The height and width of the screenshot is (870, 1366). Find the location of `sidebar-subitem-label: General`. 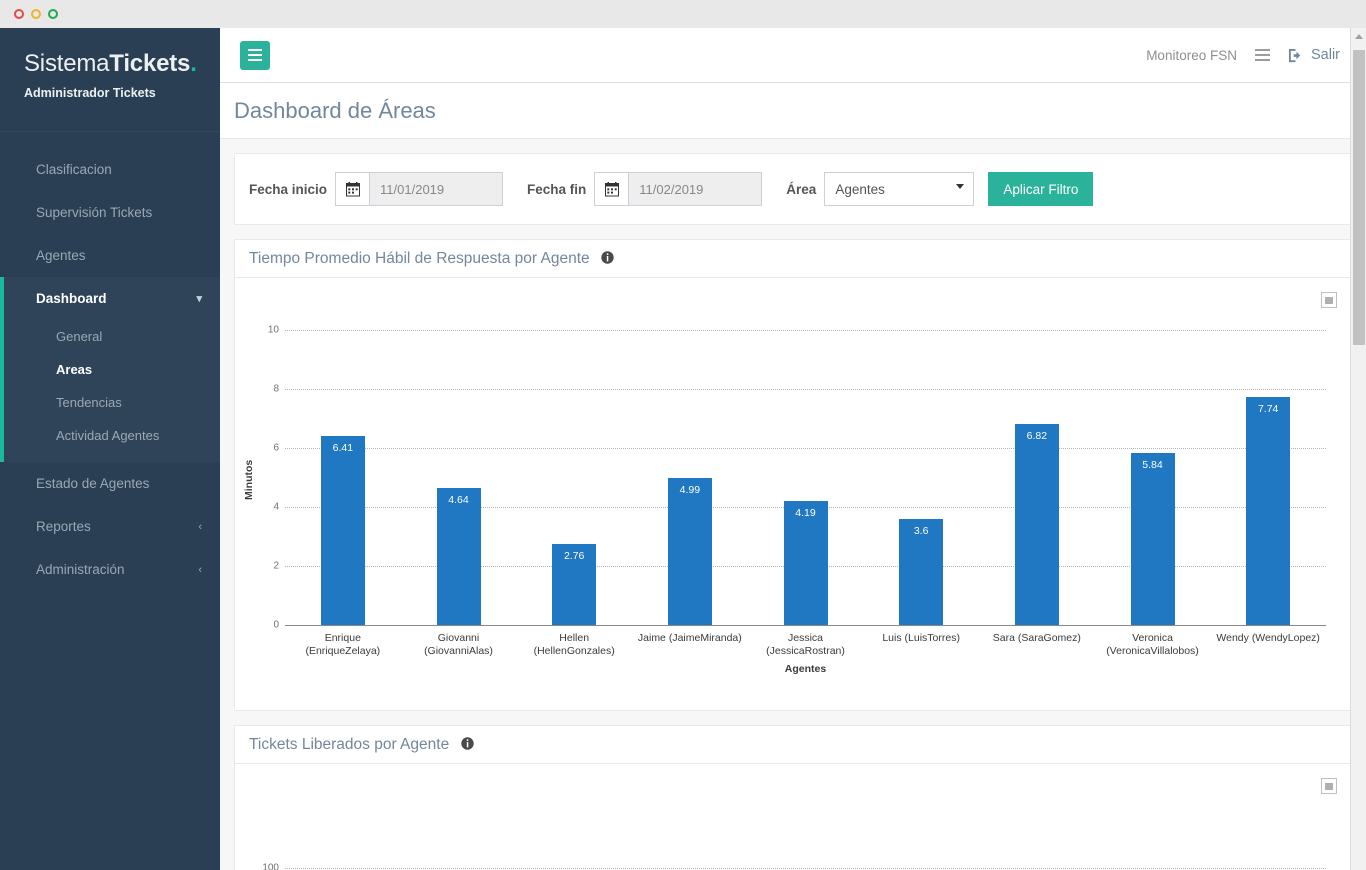

sidebar-subitem-label: General is located at coordinates (79, 336).